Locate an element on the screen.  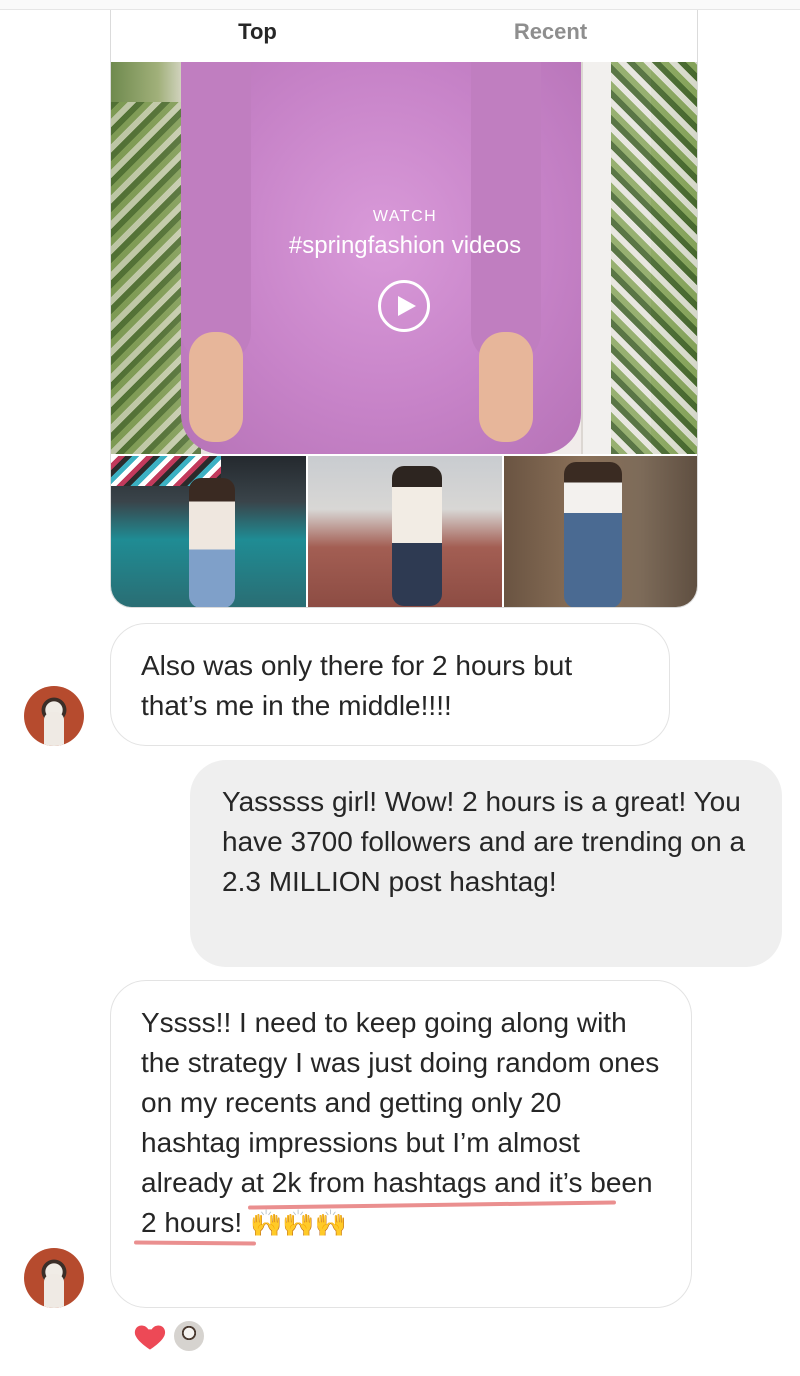
play-icon is located at coordinates (407, 306).